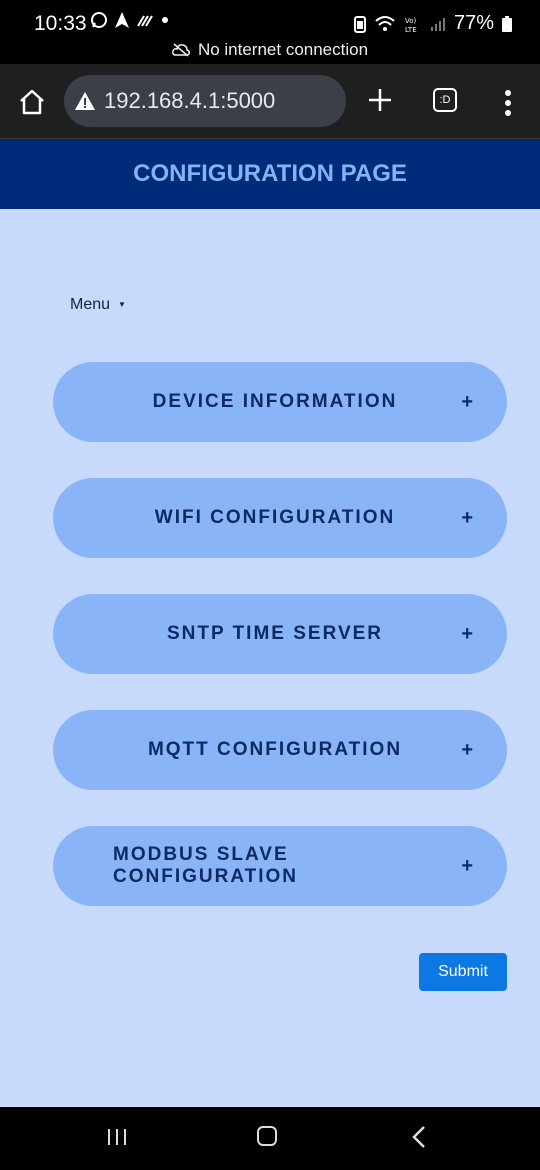  I want to click on navigation-icon, so click(122, 20).